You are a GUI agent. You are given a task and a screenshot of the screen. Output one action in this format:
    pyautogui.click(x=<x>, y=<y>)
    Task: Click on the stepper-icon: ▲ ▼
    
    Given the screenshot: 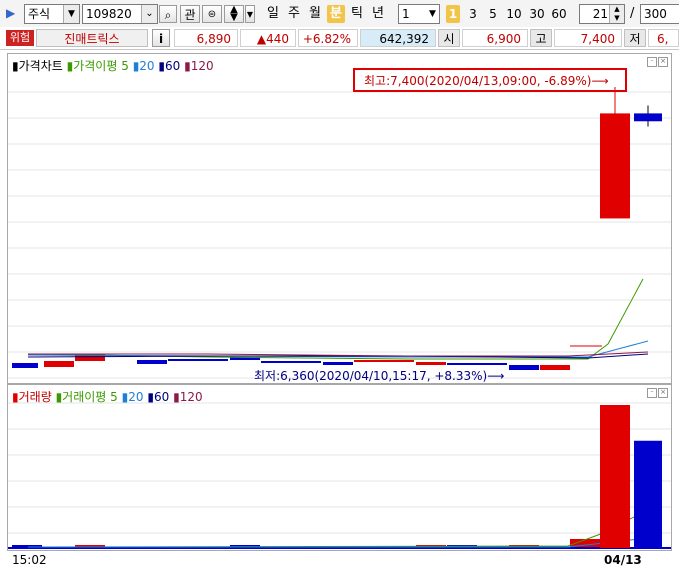 What is the action you would take?
    pyautogui.click(x=616, y=14)
    